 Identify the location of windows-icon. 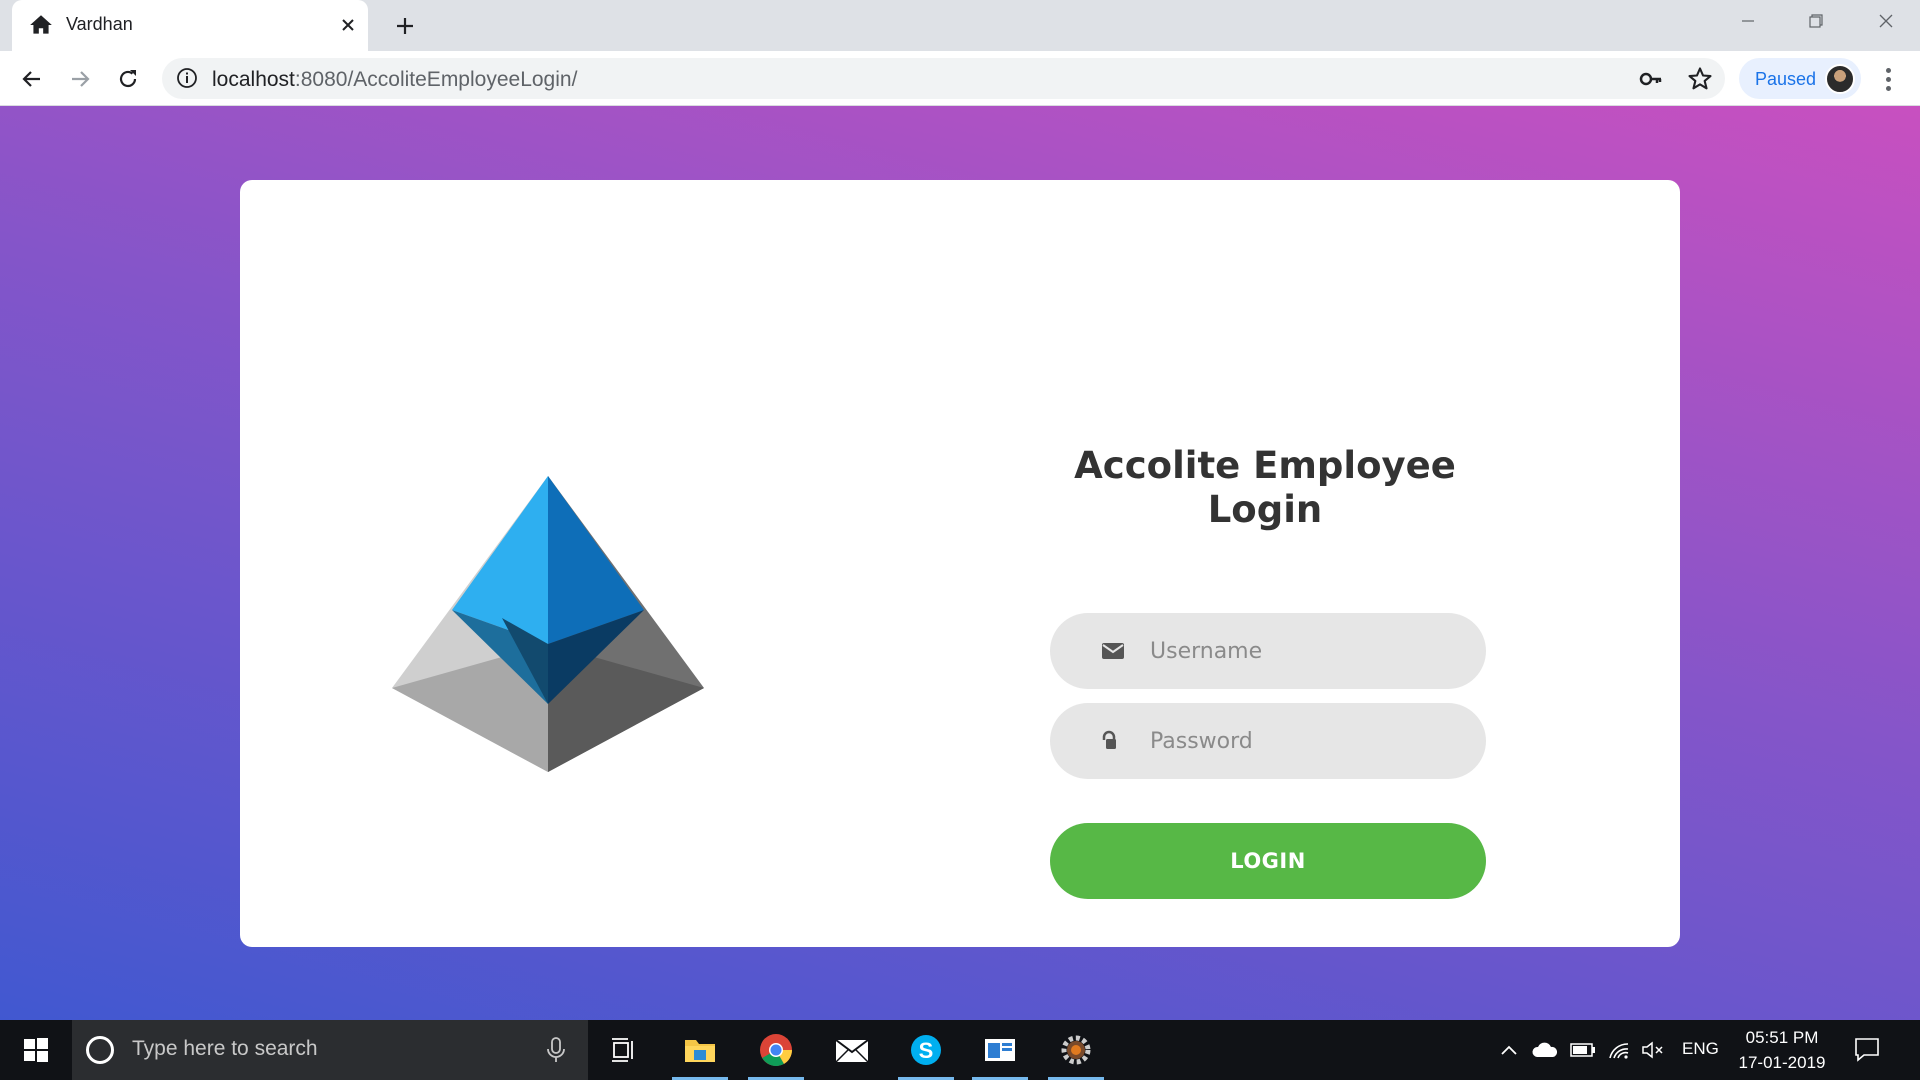
(36, 1050).